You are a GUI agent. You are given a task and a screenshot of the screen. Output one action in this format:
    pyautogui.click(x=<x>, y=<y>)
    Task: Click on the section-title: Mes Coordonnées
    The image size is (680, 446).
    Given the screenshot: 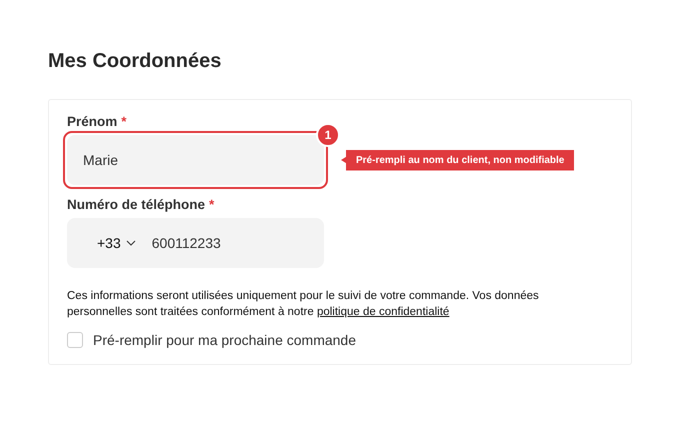 What is the action you would take?
    pyautogui.click(x=135, y=61)
    